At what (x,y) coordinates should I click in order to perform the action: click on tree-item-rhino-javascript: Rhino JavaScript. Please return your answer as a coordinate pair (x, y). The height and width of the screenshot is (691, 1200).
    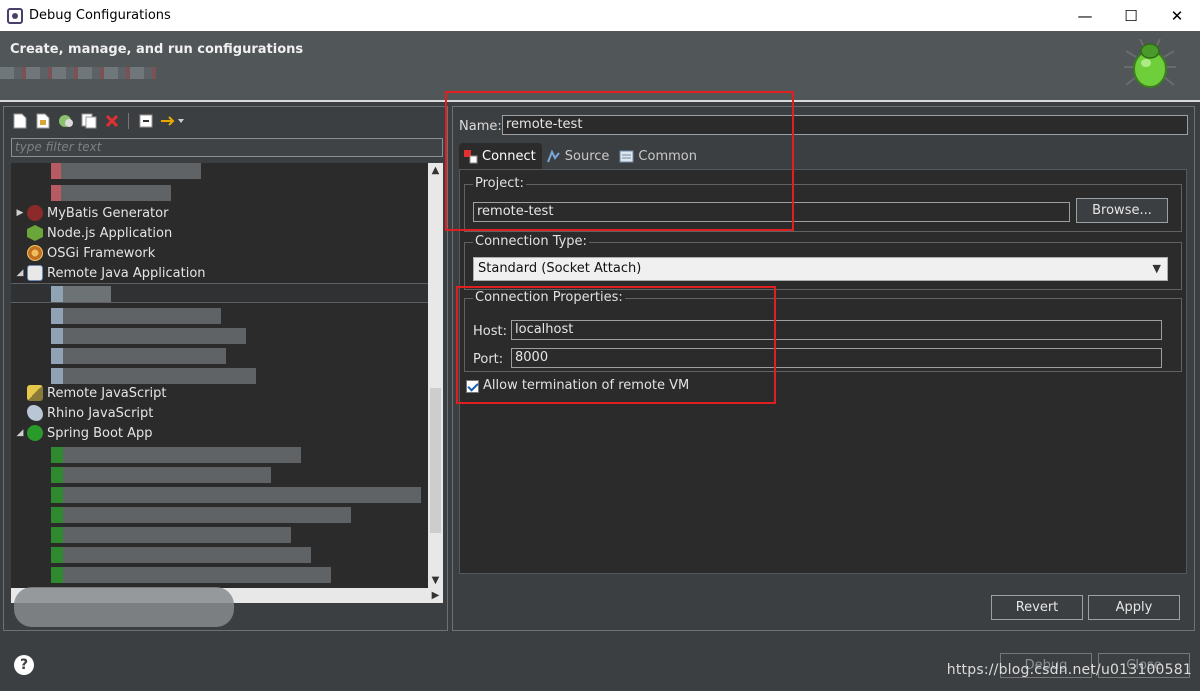
    Looking at the image, I should click on (83, 413).